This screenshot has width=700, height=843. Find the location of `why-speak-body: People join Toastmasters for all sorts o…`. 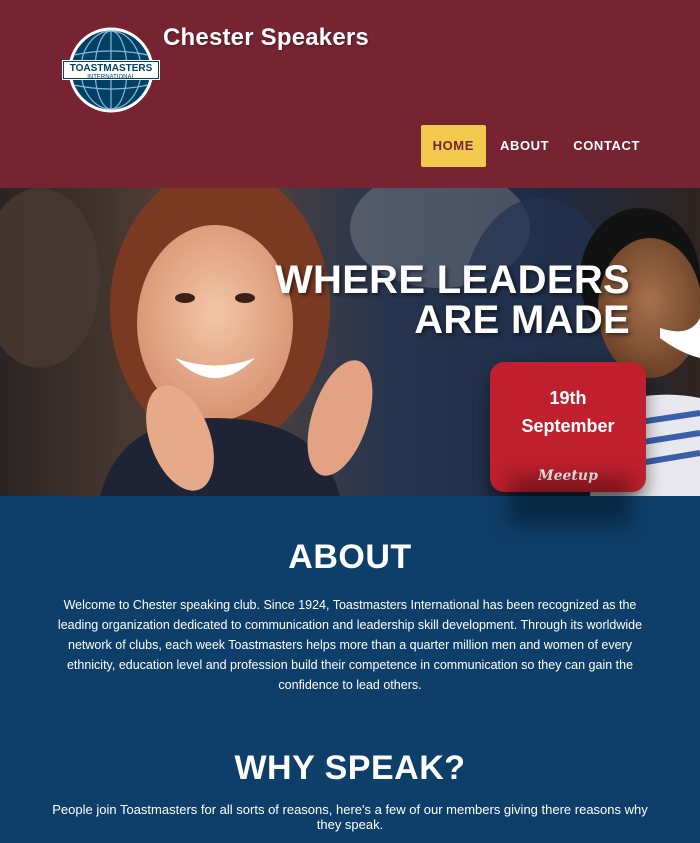

why-speak-body: People join Toastmasters for all sorts o… is located at coordinates (350, 817).